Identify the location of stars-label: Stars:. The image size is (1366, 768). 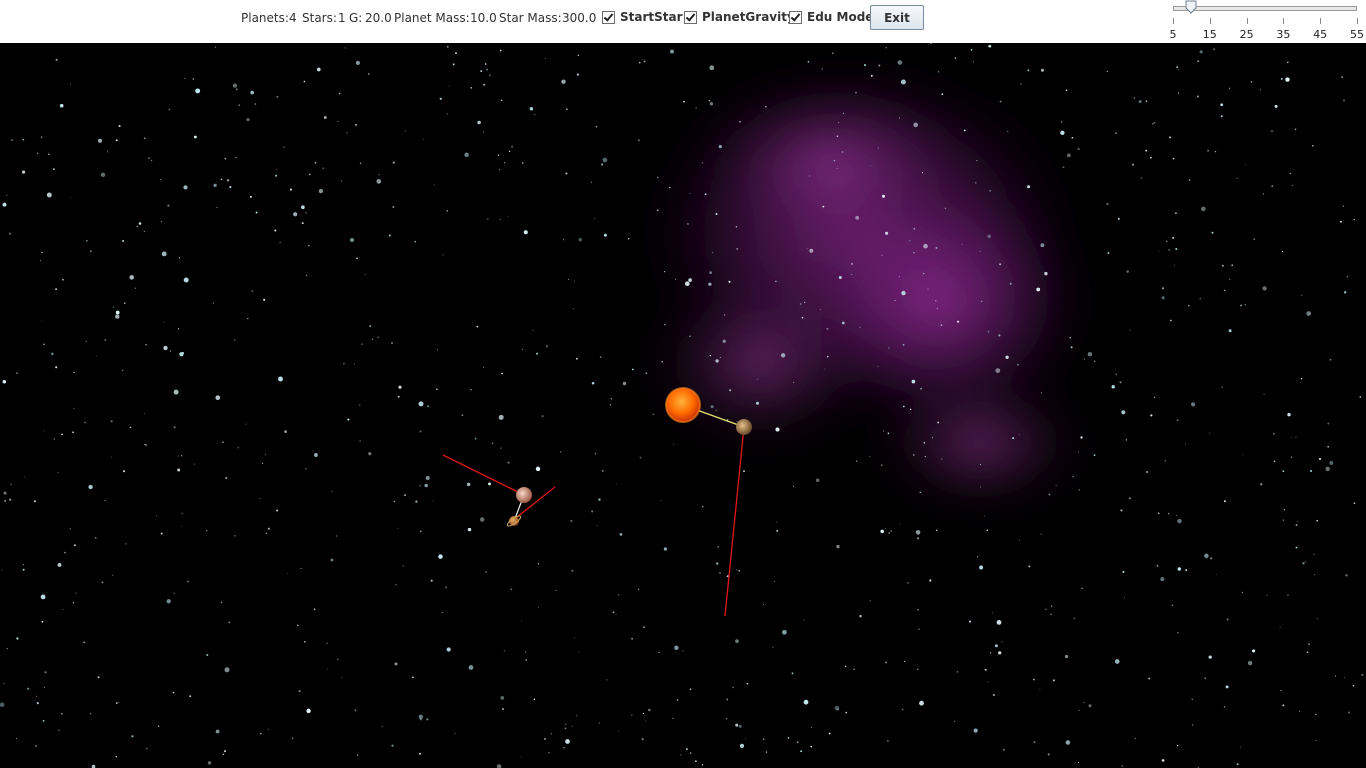
(319, 18).